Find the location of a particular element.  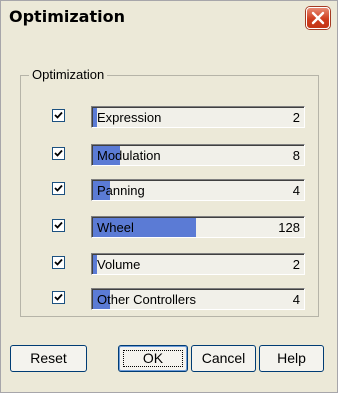

row-modulation: Modulation 8 is located at coordinates (177, 155).